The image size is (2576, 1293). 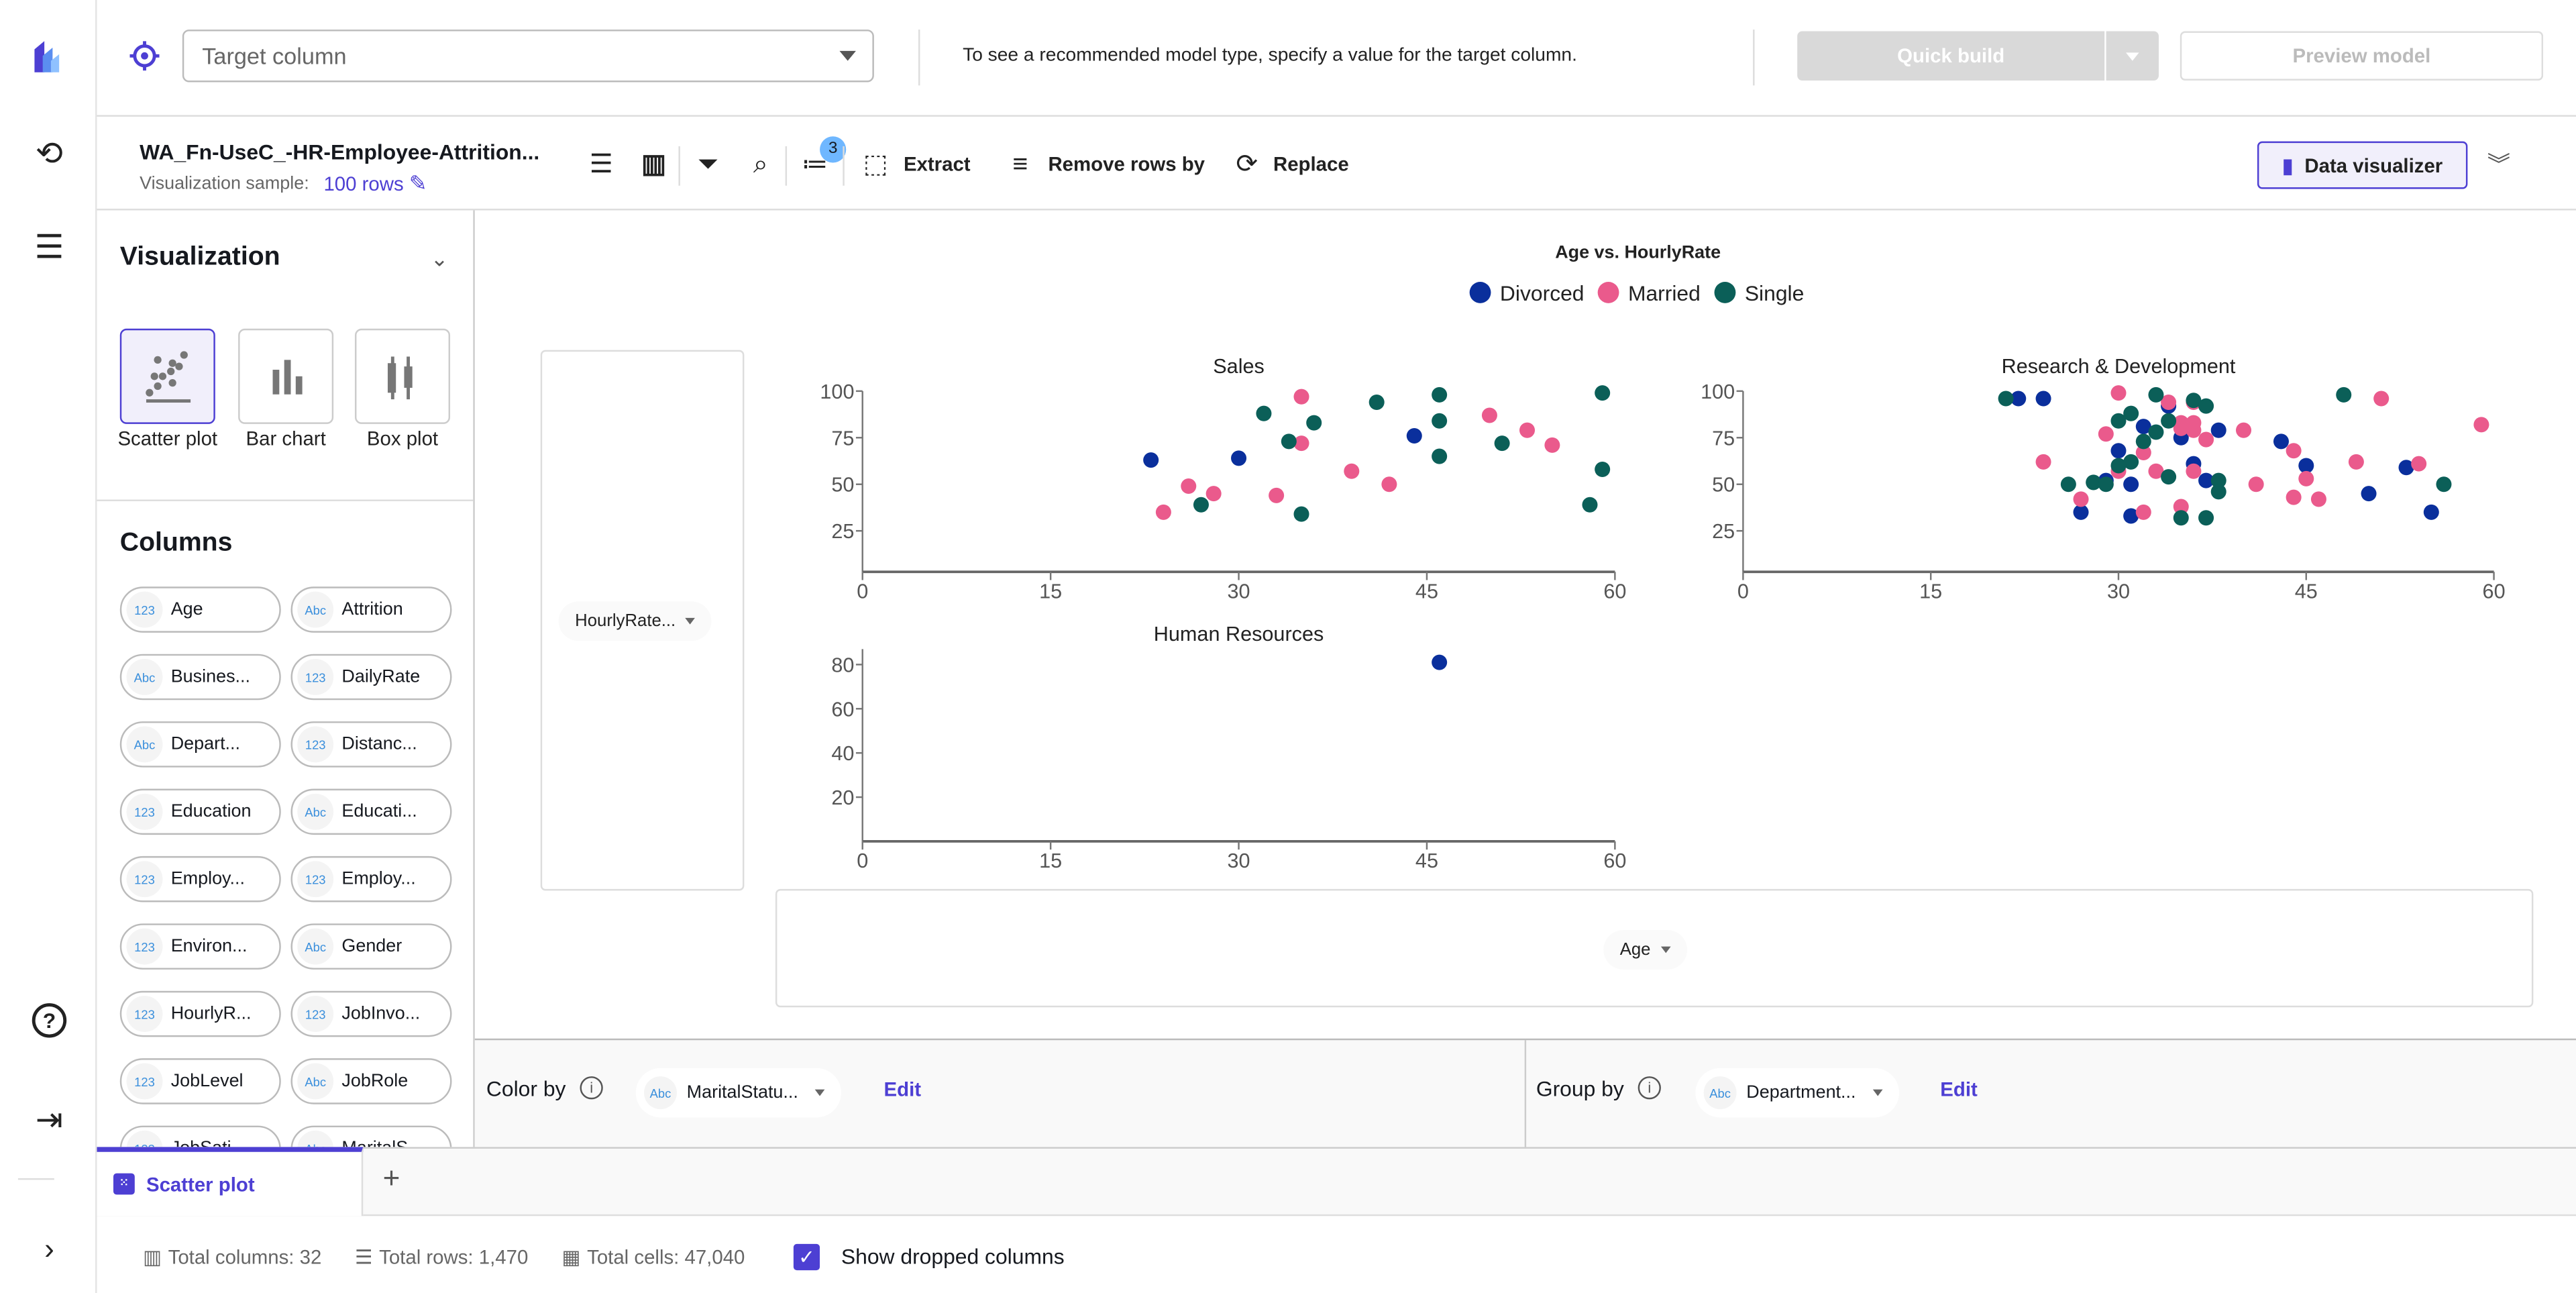 What do you see at coordinates (200, 1184) in the screenshot?
I see `tab-label: Scatter plot` at bounding box center [200, 1184].